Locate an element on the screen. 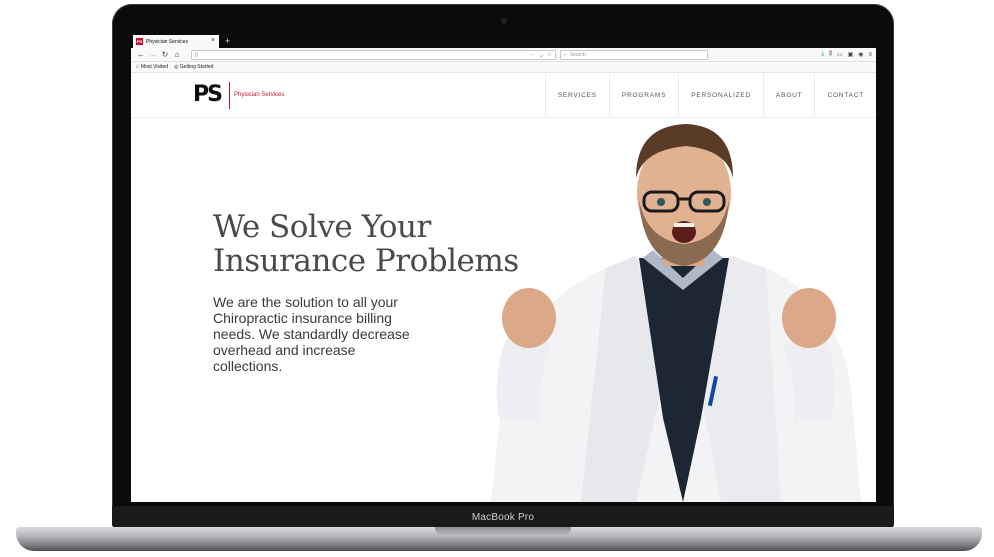  tab-title: Physician Services is located at coordinates (167, 41).